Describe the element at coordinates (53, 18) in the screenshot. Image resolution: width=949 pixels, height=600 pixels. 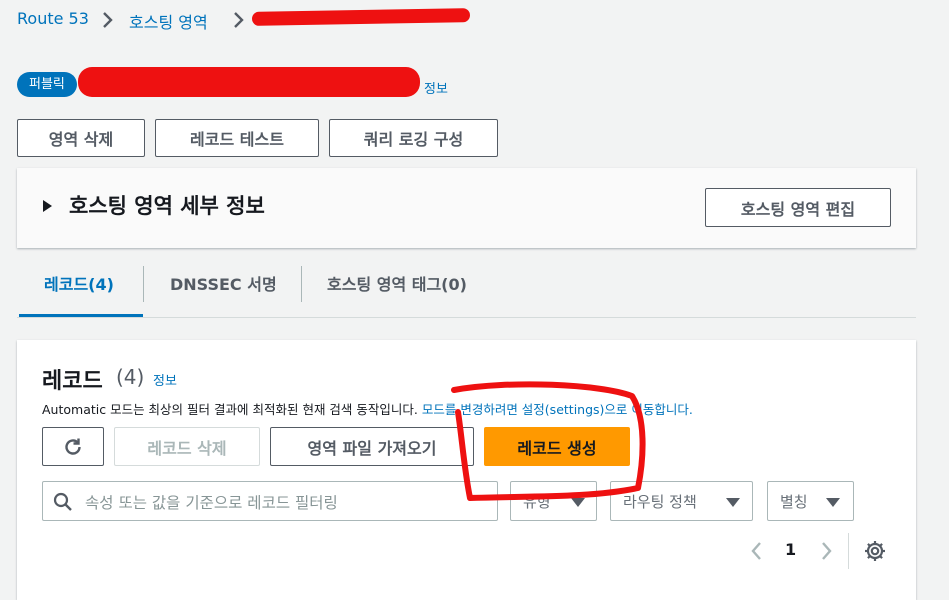
I see `breadcrumb-route53: Route 53` at that location.